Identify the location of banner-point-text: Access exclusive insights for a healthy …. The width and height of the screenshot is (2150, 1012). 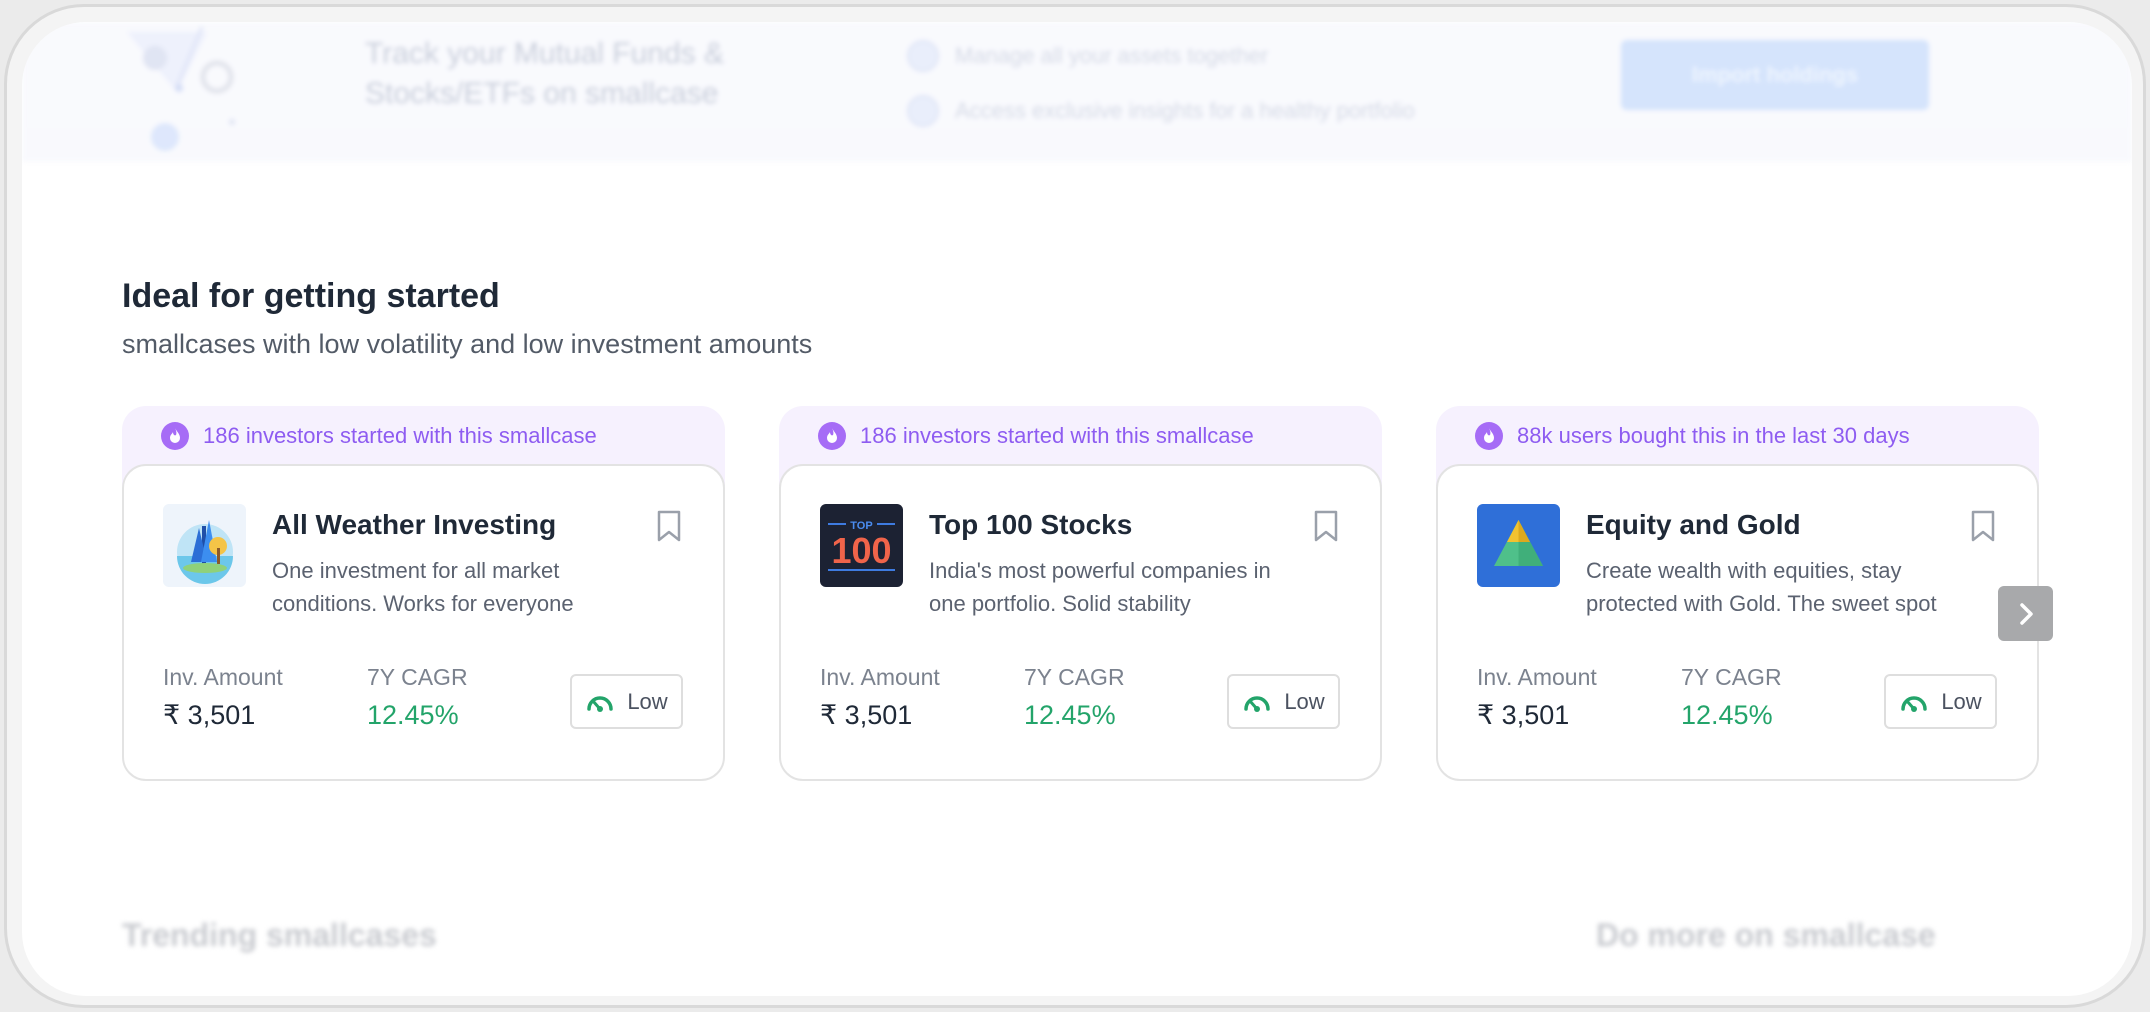
(1185, 110).